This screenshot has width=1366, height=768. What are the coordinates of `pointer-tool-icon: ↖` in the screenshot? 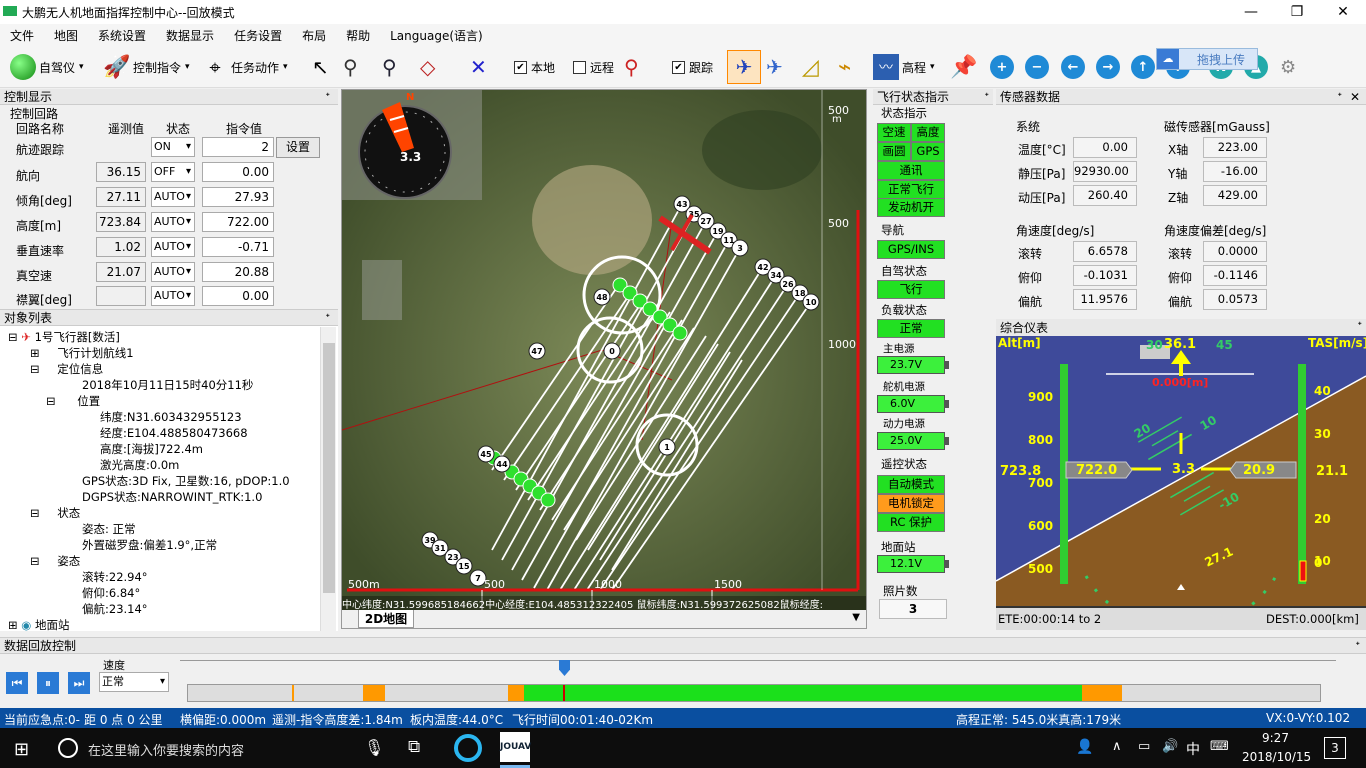 It's located at (320, 67).